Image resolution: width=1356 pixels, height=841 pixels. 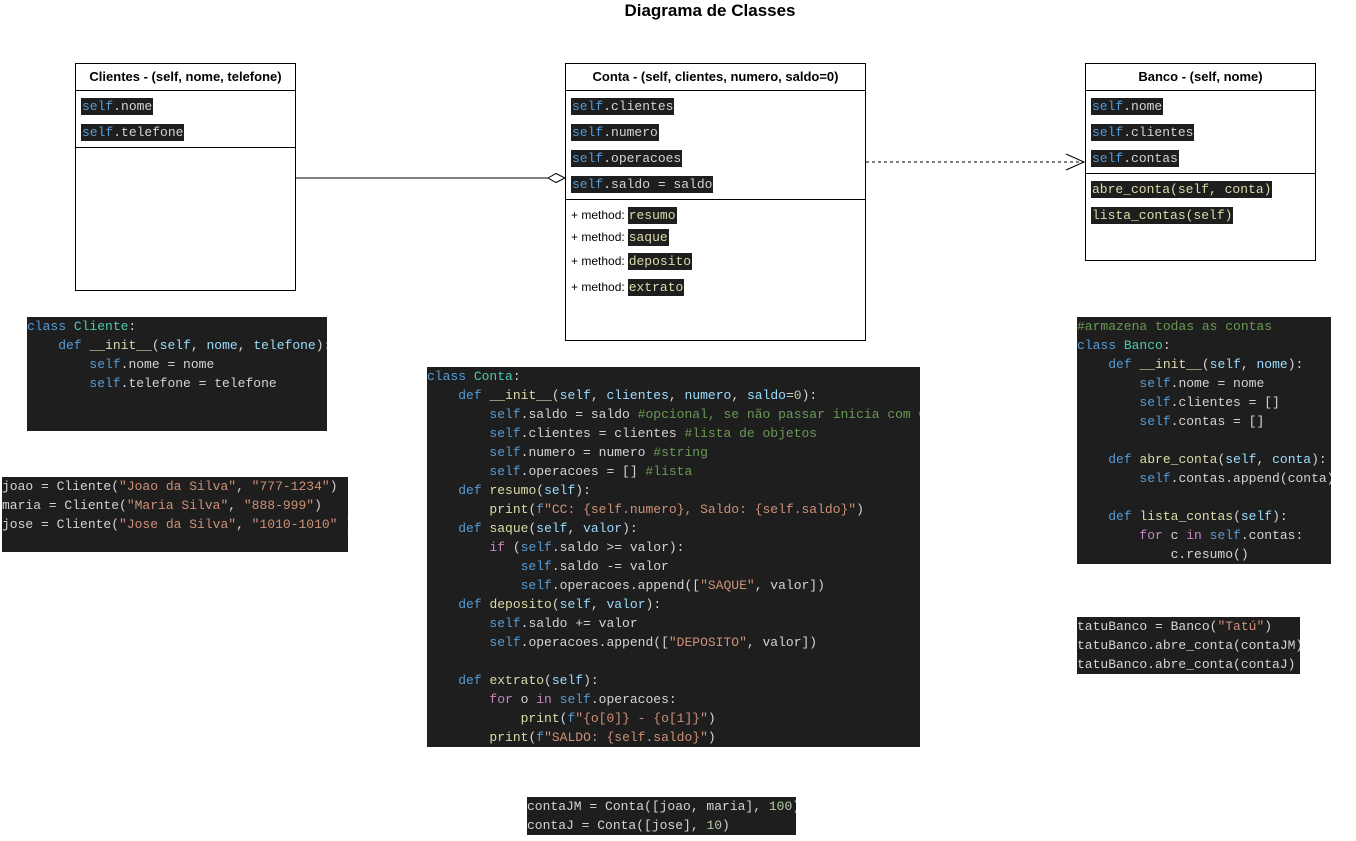 I want to click on code-token: for, so click(x=501, y=699).